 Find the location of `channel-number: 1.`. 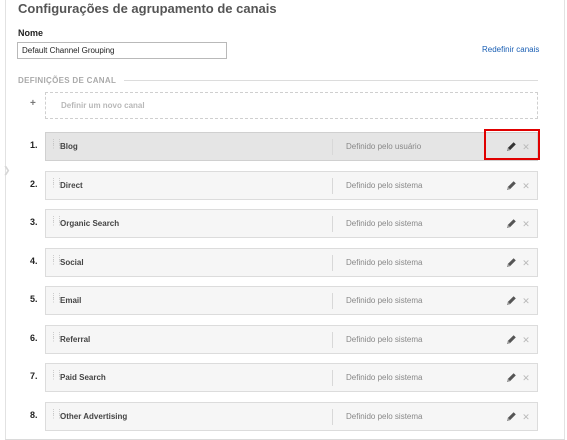

channel-number: 1. is located at coordinates (34, 145).